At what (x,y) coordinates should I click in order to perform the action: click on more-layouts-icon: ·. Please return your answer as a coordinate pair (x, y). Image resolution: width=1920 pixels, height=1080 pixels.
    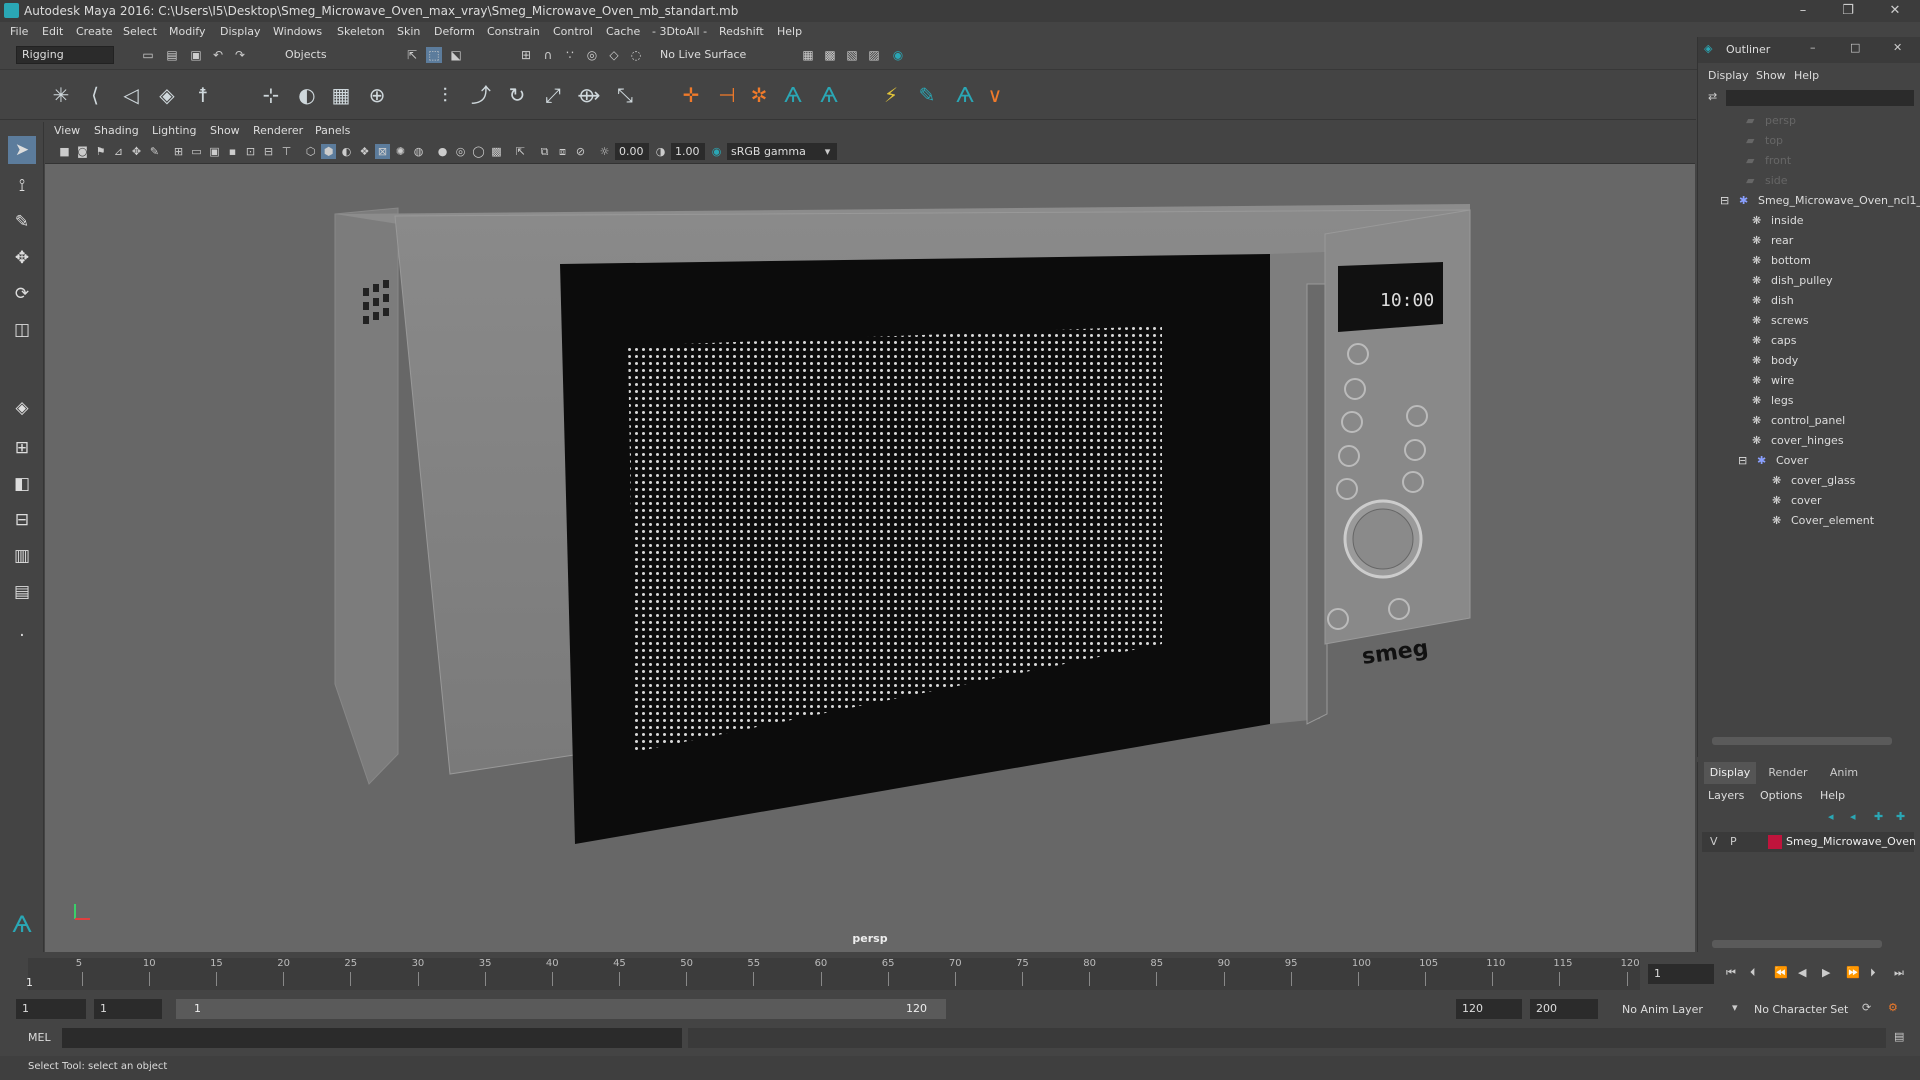
    Looking at the image, I should click on (22, 636).